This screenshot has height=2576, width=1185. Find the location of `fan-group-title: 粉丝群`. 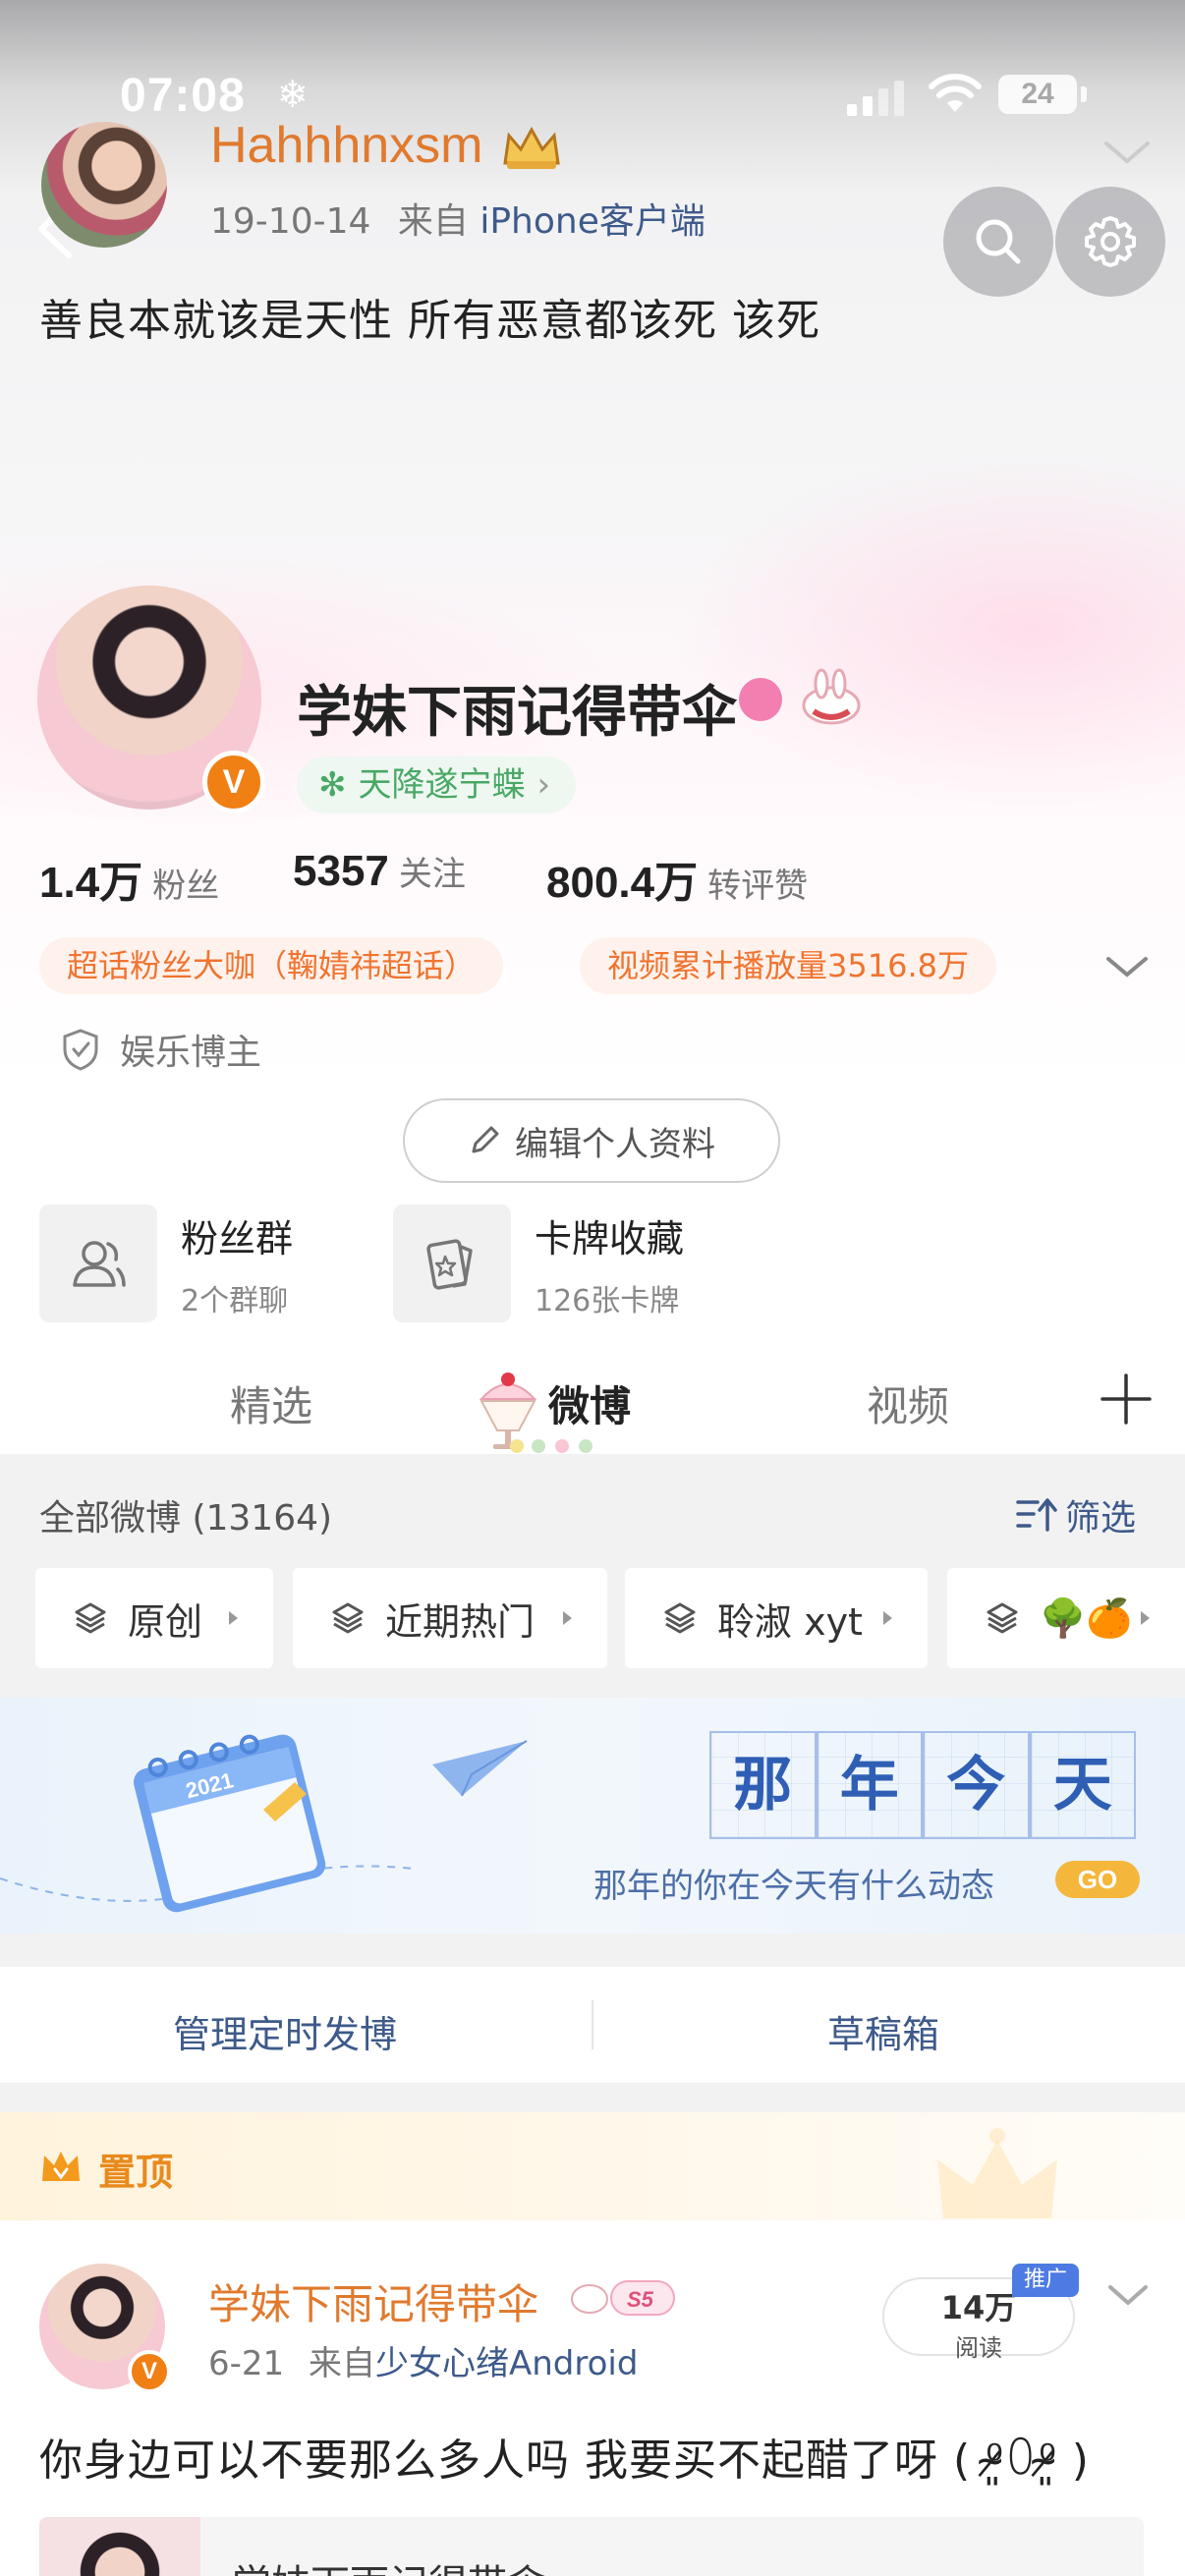

fan-group-title: 粉丝群 is located at coordinates (238, 1238).